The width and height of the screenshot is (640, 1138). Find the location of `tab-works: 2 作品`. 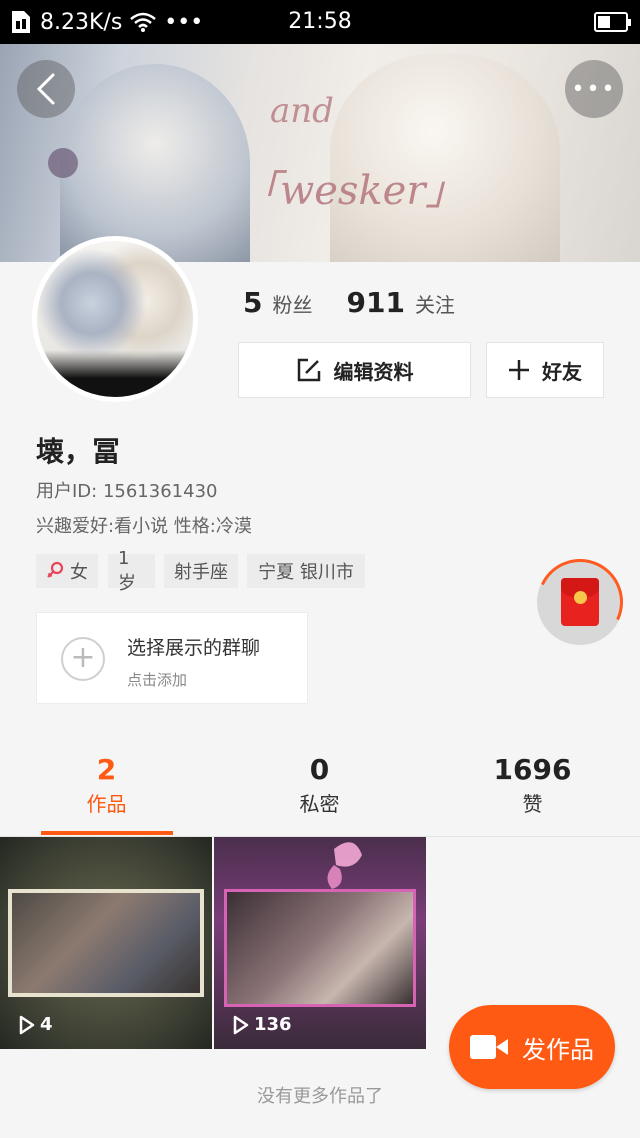

tab-works: 2 作品 is located at coordinates (106, 776).